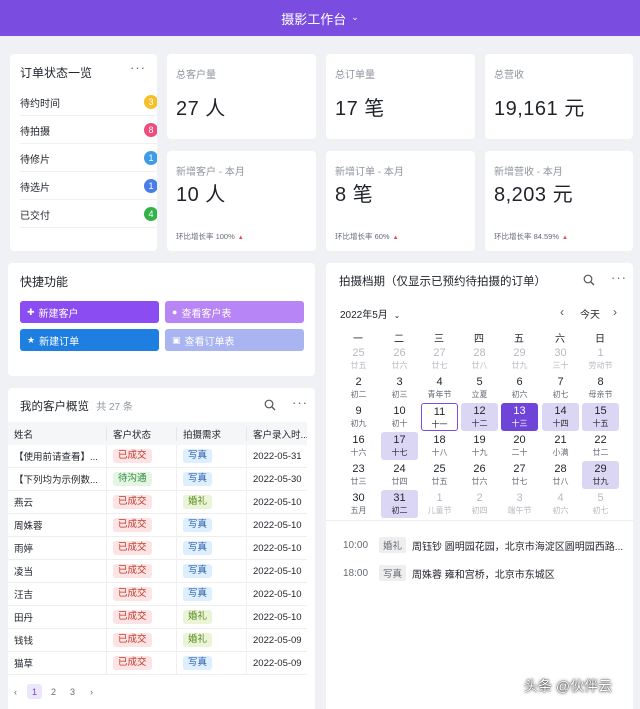  I want to click on calendar-day: 19 十九, so click(479, 446).